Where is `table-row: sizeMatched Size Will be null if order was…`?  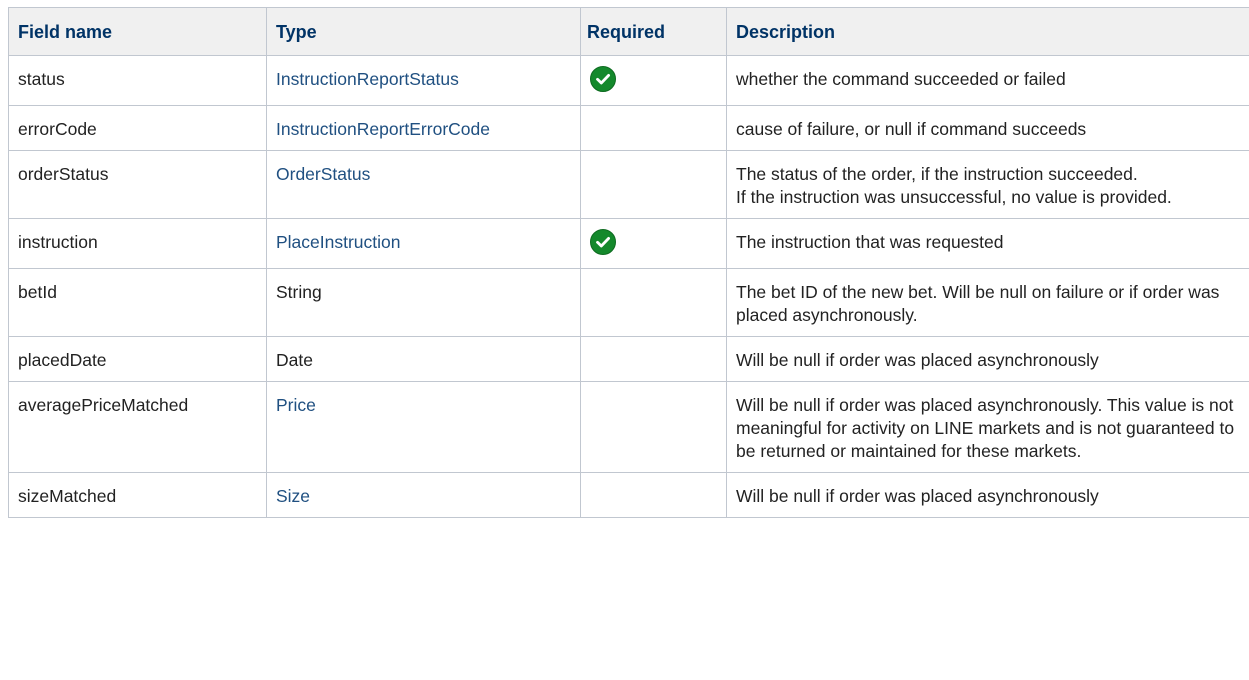
table-row: sizeMatched Size Will be null if order was… is located at coordinates (628, 495).